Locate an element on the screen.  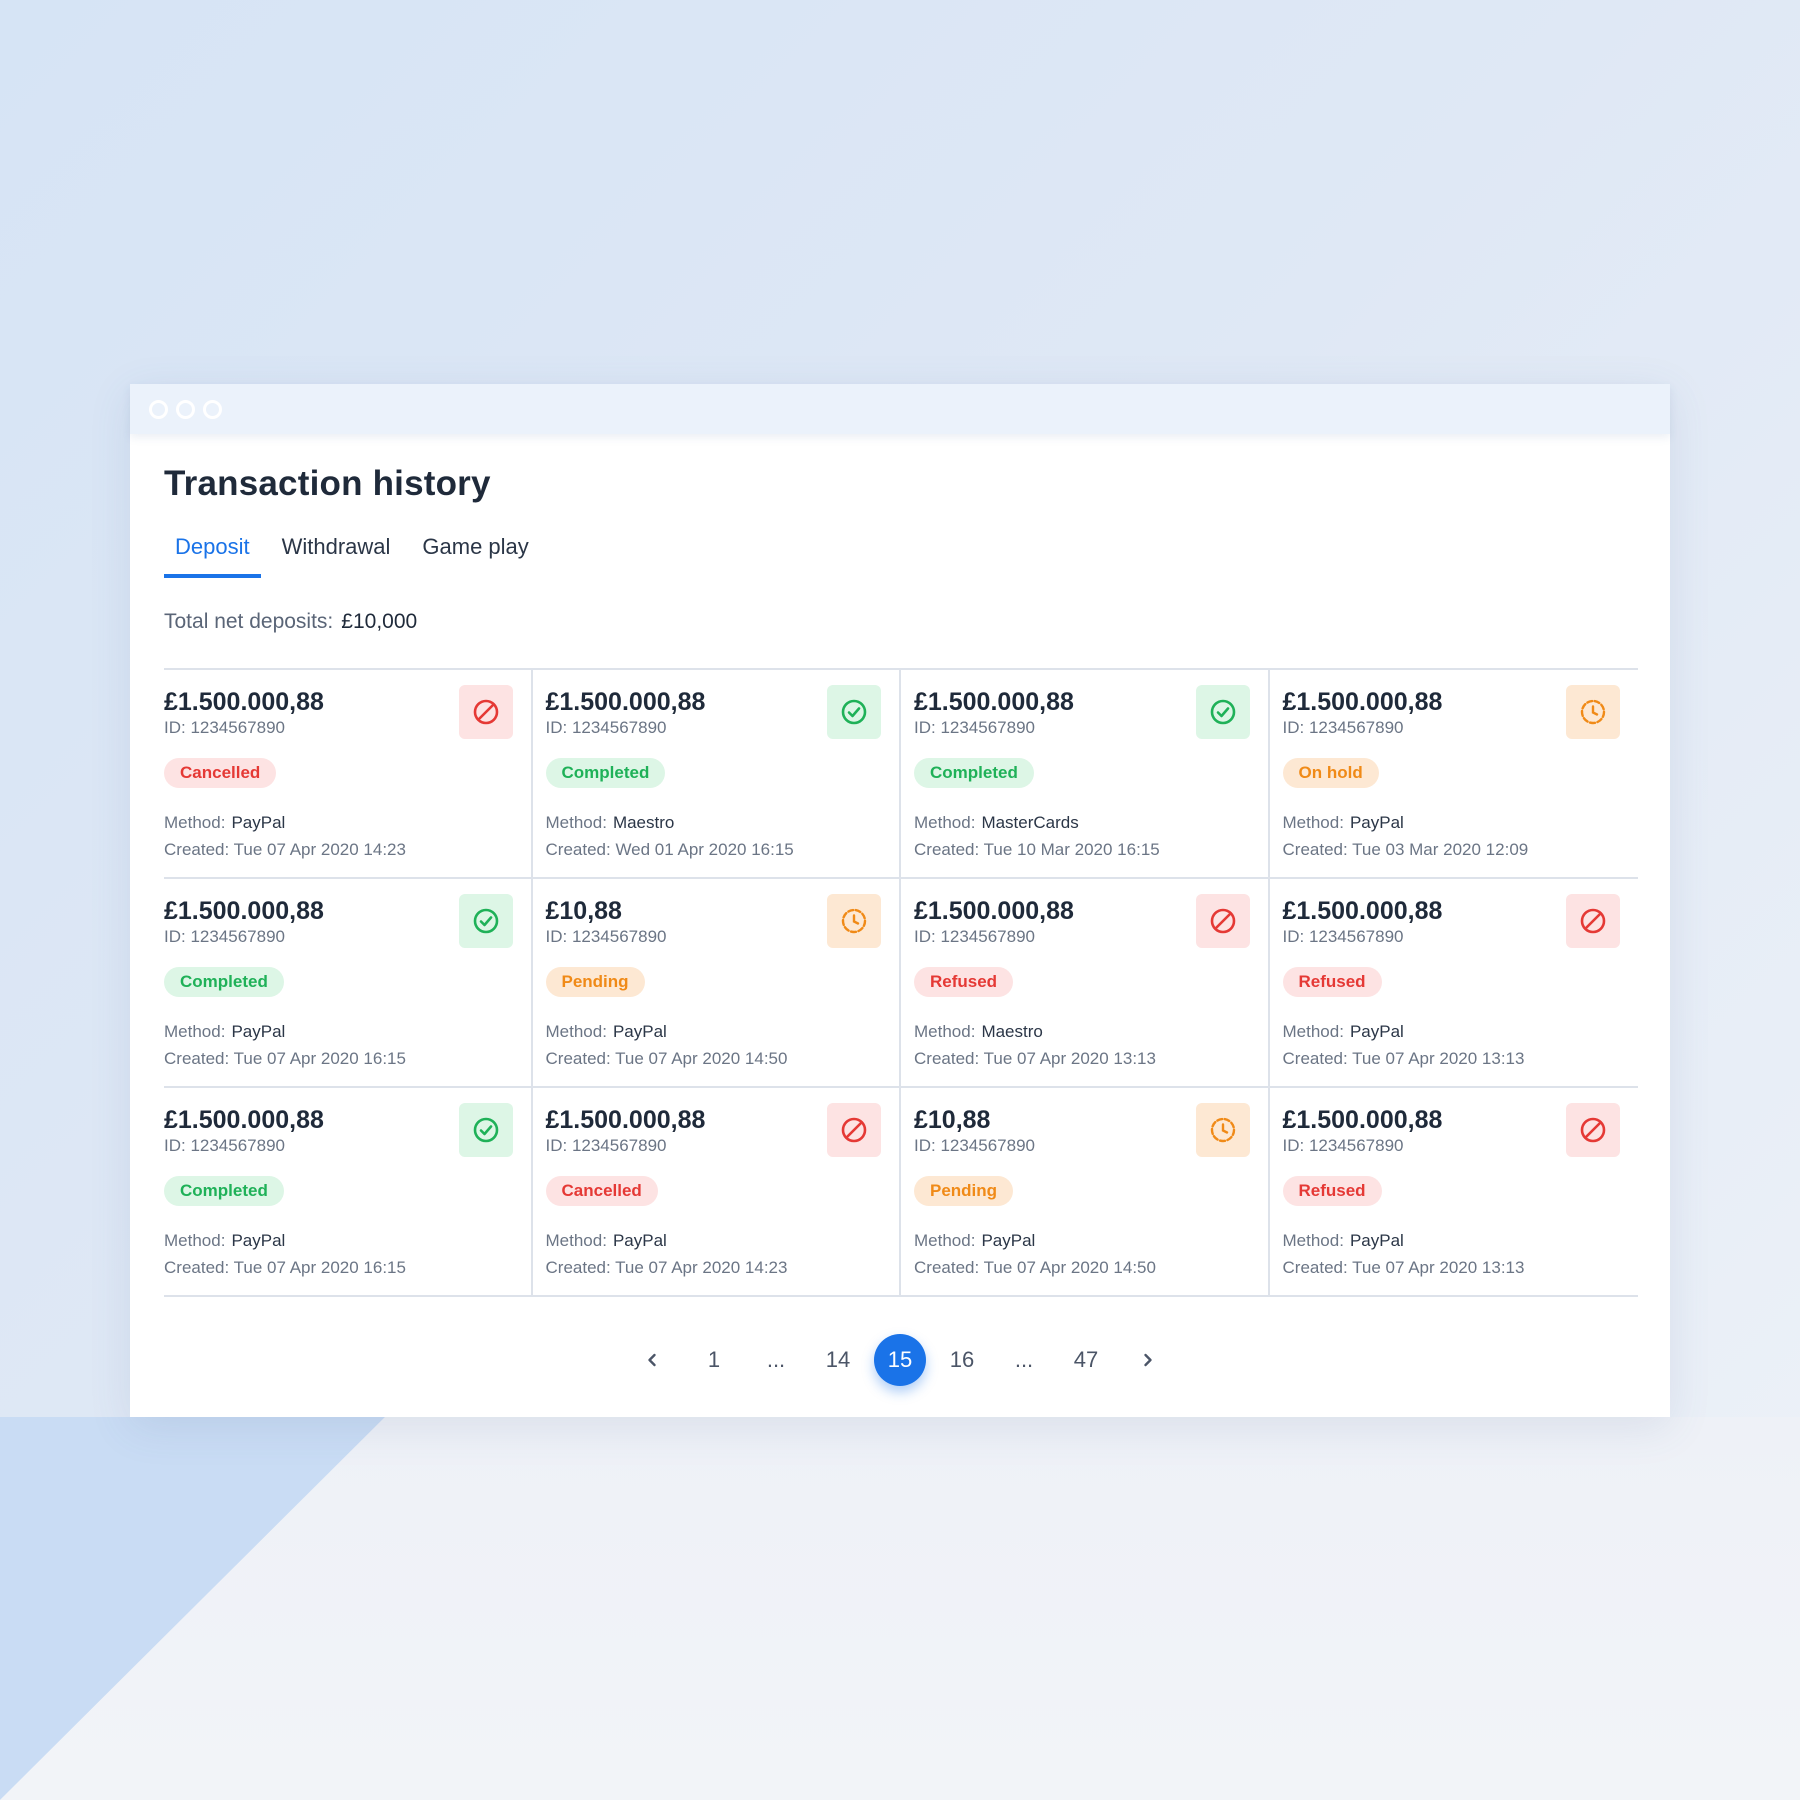
total-net-deposits: Total net deposits: £10,000 is located at coordinates (290, 622).